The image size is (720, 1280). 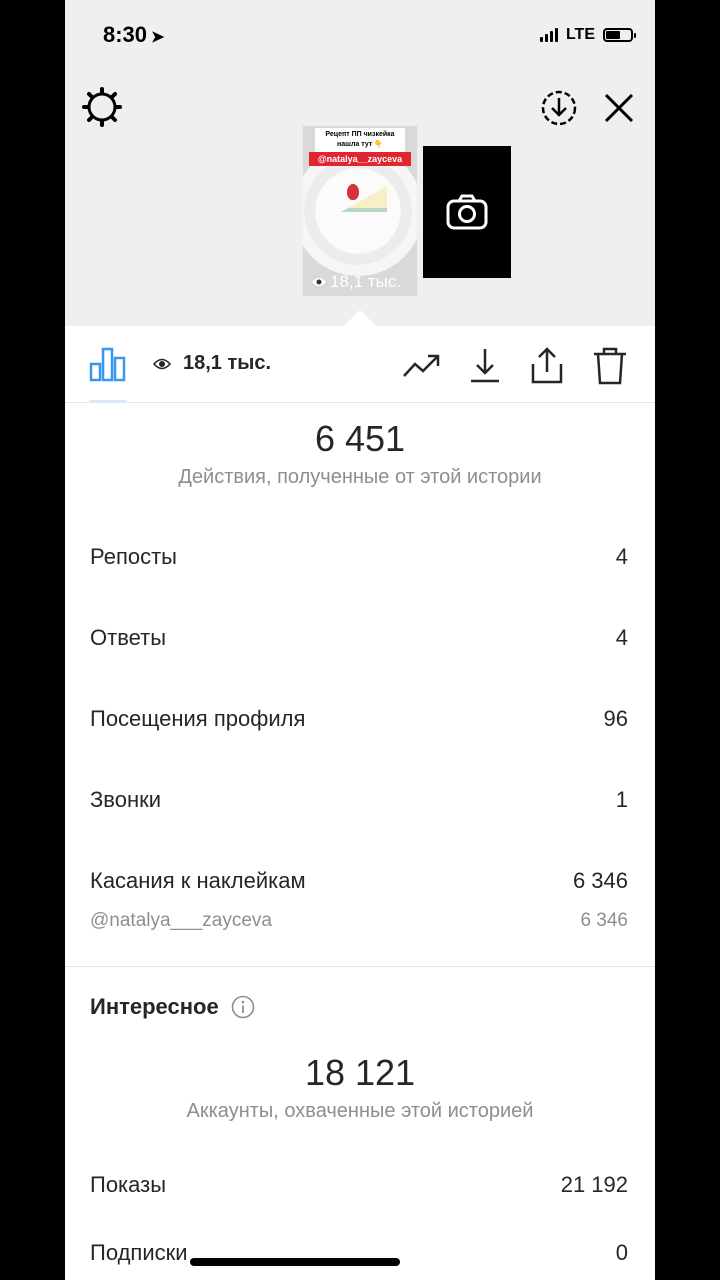 I want to click on status-time: 8:30 ➤, so click(x=134, y=34).